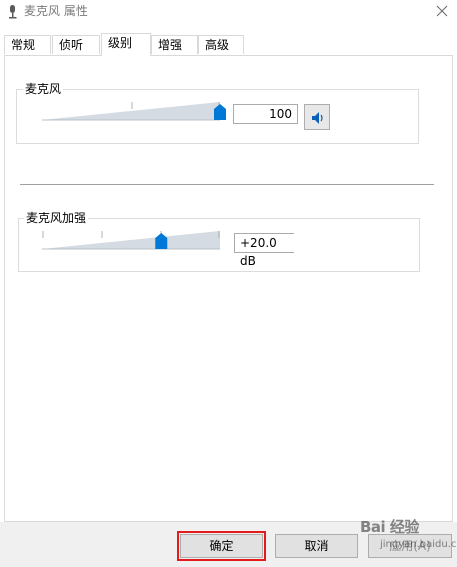  Describe the element at coordinates (410, 546) in the screenshot. I see `apply-button: 应用(A)` at that location.